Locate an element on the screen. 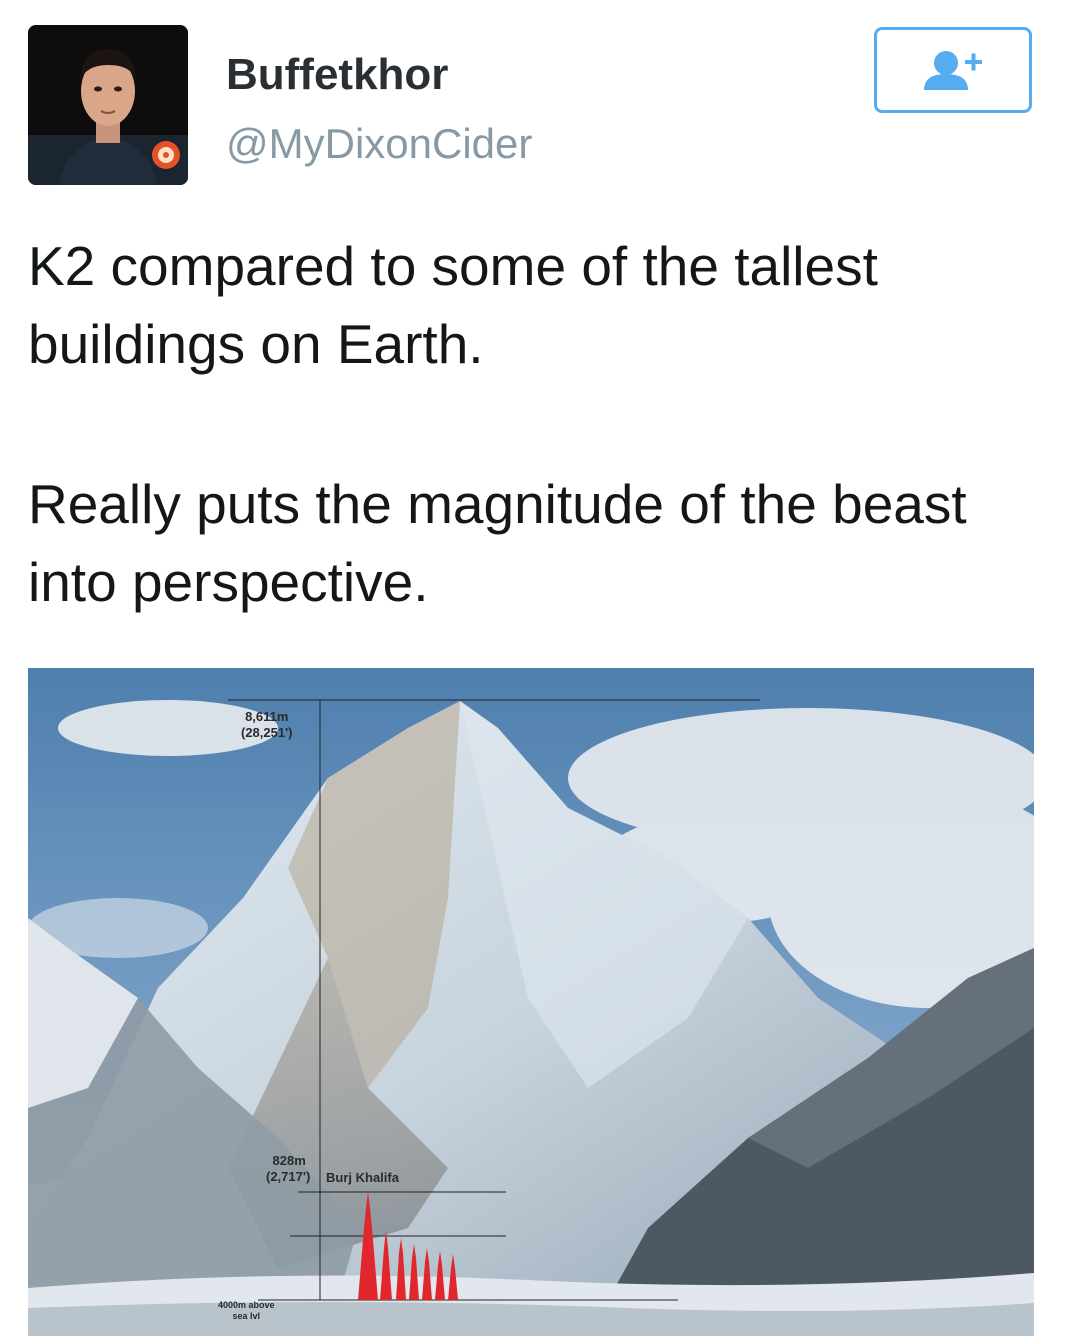 The width and height of the screenshot is (1067, 1339). burj-height-meters: 828m is located at coordinates (289, 1160).